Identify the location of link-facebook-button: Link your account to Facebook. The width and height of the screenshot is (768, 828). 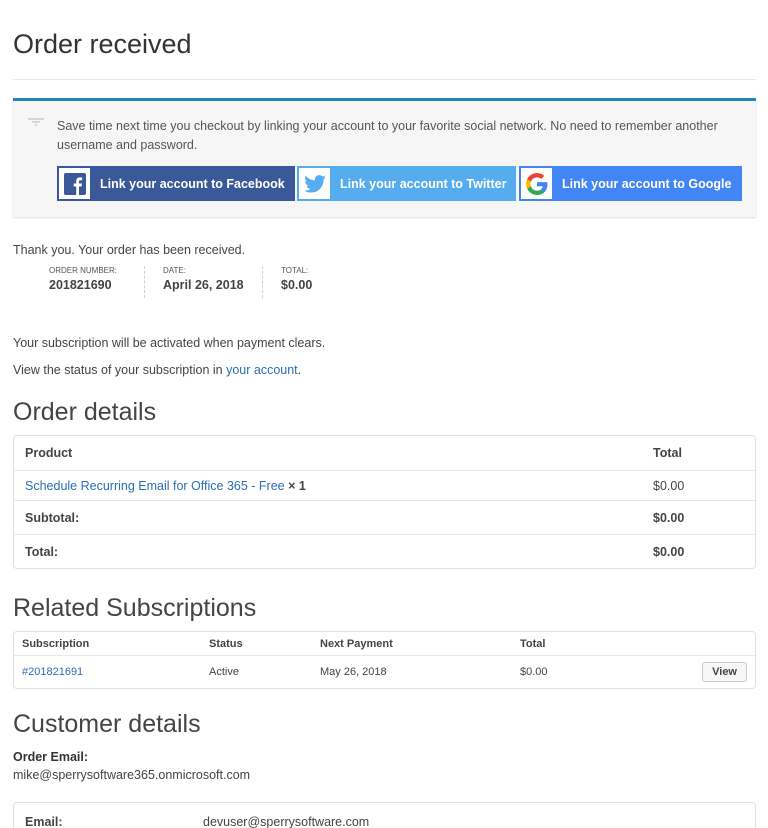
(176, 183).